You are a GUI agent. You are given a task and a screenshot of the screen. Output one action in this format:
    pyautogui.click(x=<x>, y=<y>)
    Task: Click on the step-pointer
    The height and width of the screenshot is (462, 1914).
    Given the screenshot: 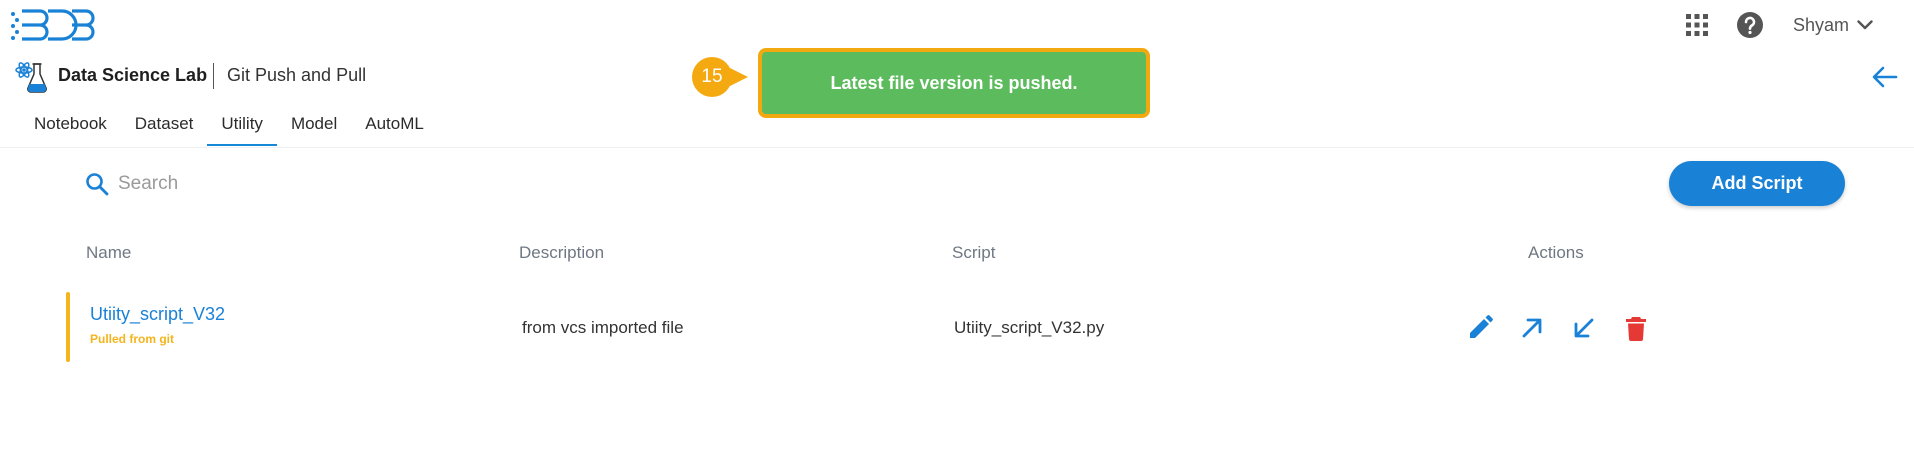 What is the action you would take?
    pyautogui.click(x=738, y=77)
    